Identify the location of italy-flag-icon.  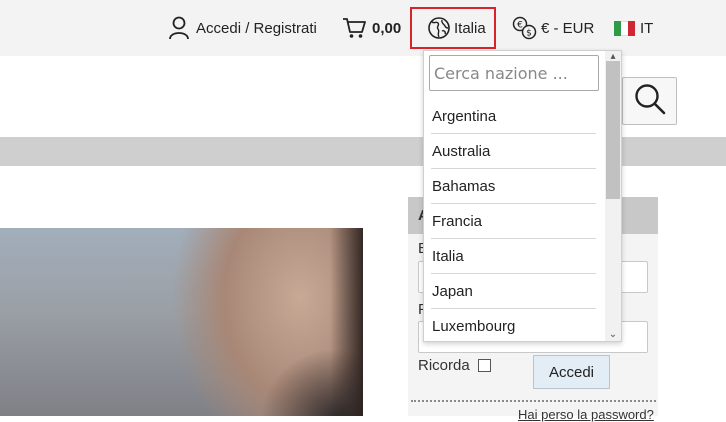
(624, 28).